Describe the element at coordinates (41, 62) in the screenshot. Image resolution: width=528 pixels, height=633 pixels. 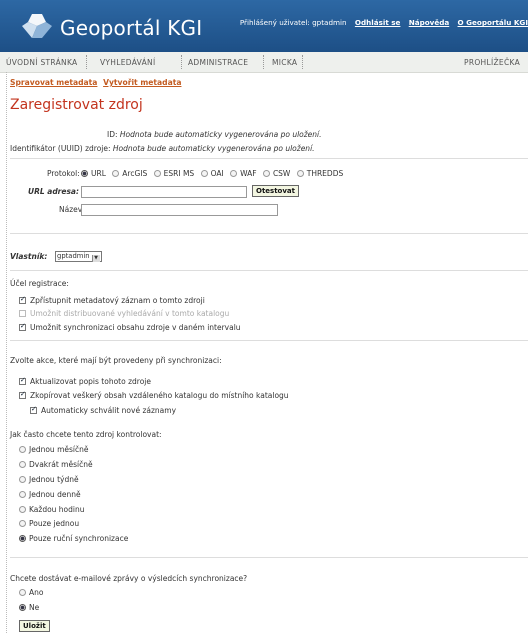
I see `nav-item-home: ÚVODNÍ STRÁNKA` at that location.